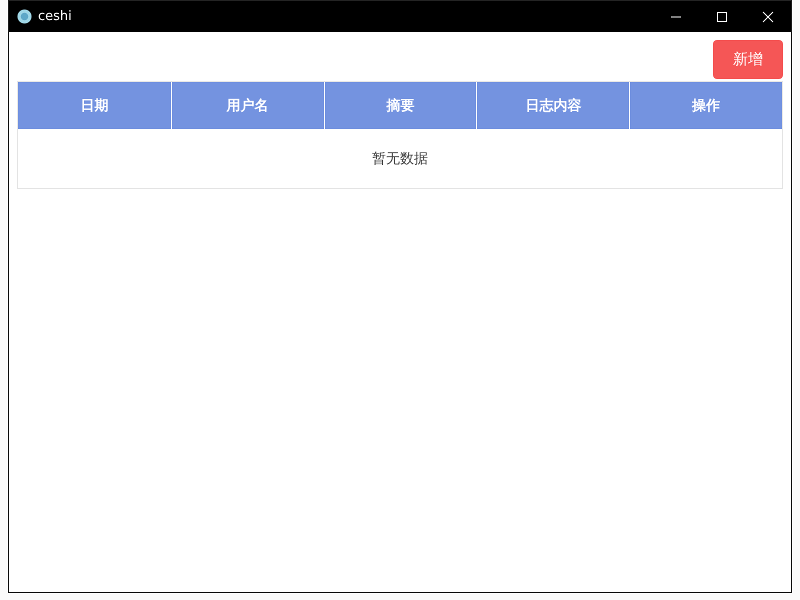  I want to click on add-button: 新增, so click(748, 59).